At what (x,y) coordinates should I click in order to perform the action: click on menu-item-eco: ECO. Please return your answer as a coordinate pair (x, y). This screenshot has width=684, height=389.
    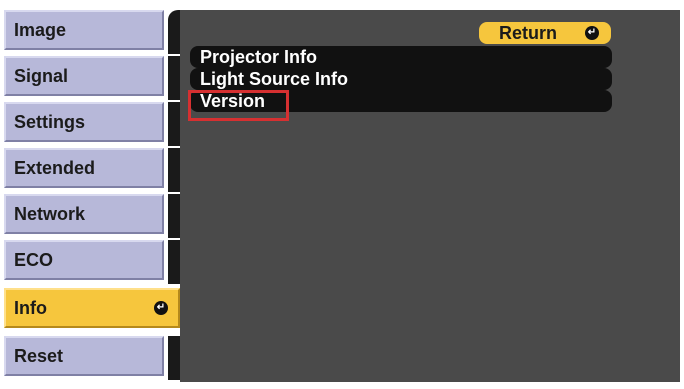
    Looking at the image, I should click on (84, 260).